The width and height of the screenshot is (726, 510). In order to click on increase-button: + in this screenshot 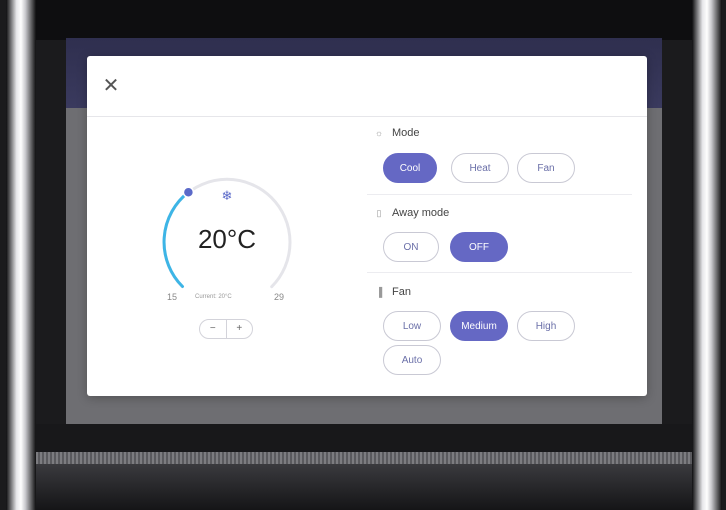, I will do `click(240, 329)`.